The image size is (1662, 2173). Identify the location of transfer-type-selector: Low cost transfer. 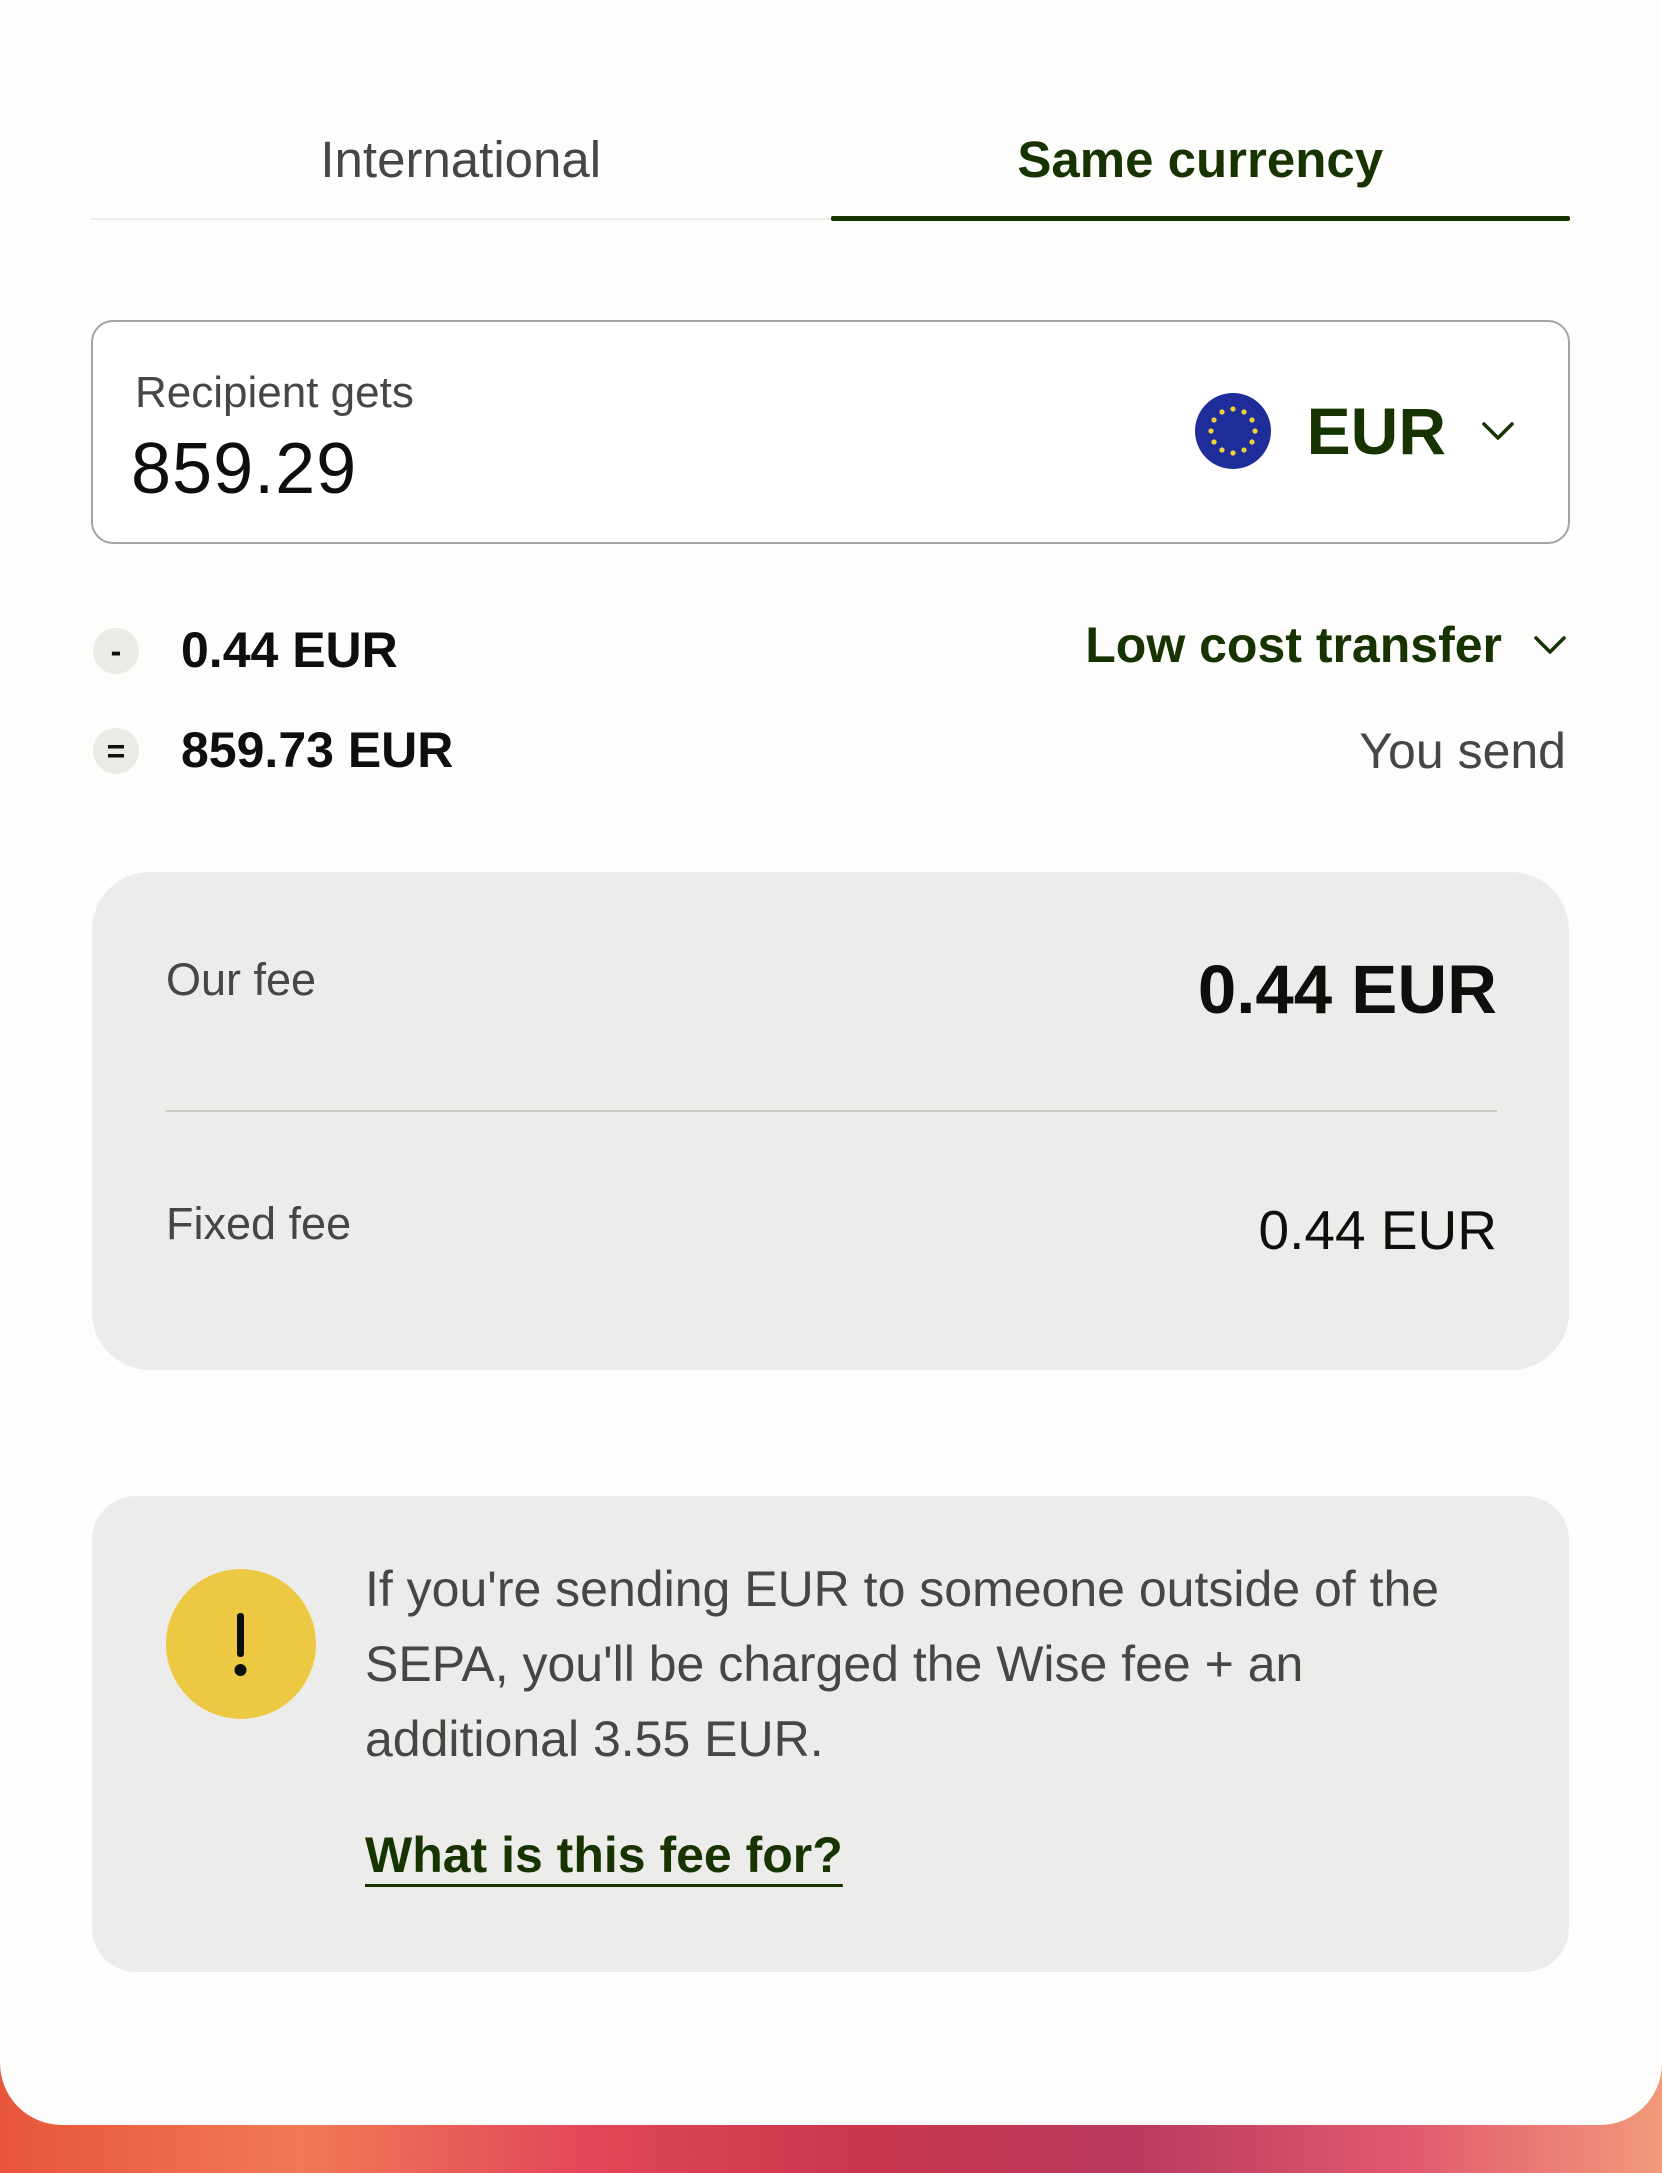
(1327, 645).